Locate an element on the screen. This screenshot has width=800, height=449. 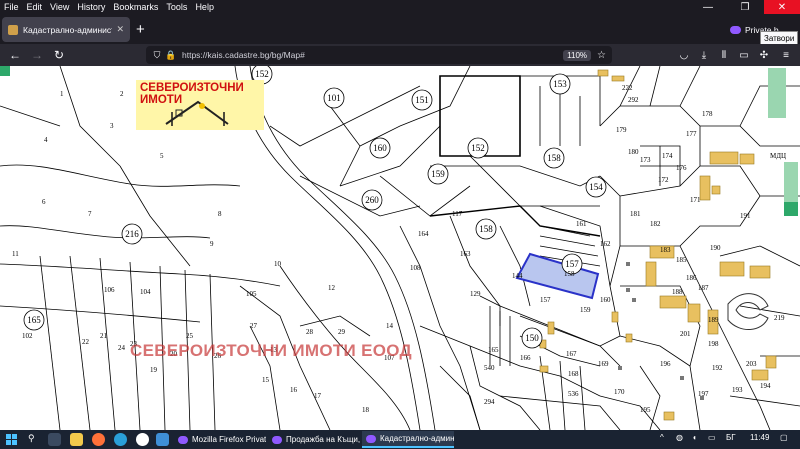
parcel-number: 176 is located at coordinates (681, 168).